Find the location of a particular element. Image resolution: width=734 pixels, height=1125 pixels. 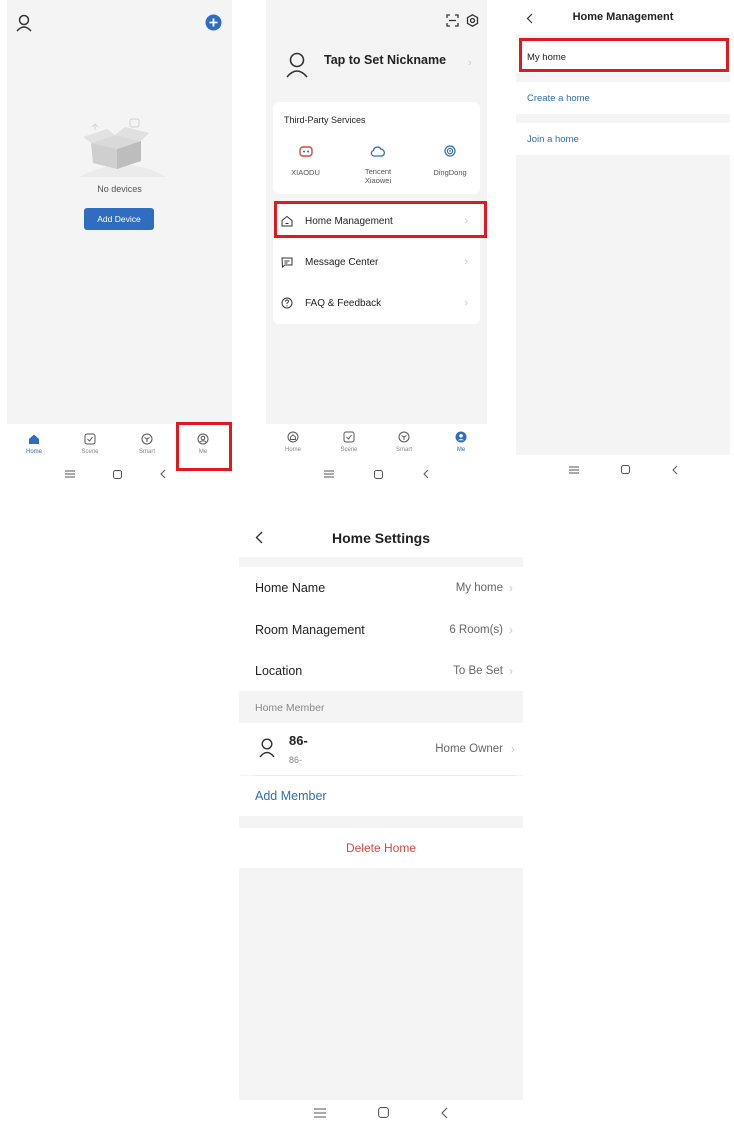

create-home-button: Create a home is located at coordinates (623, 98).